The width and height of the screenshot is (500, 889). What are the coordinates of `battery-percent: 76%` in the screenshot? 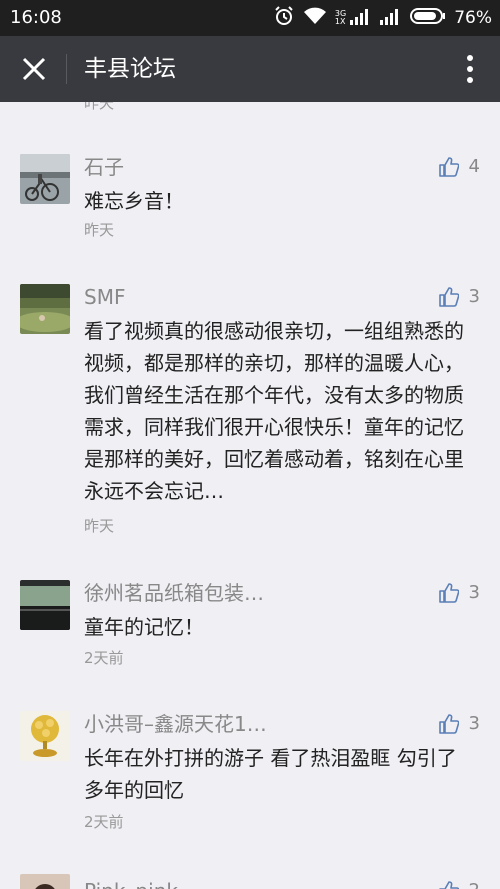 It's located at (473, 18).